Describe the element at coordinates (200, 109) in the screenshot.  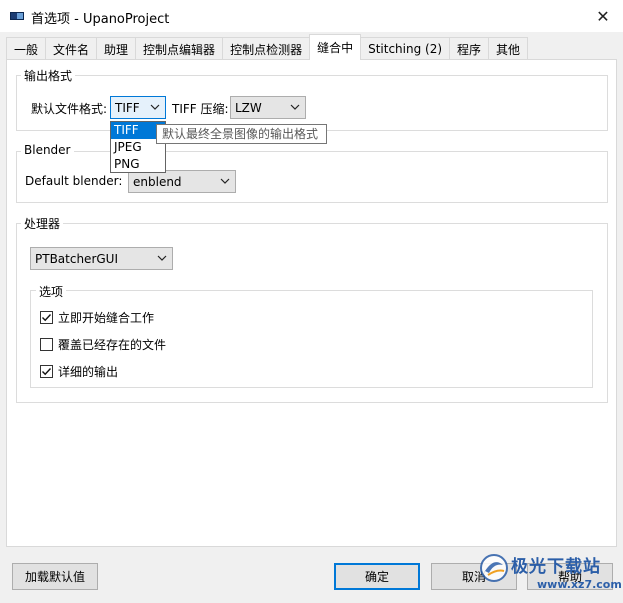
I see `tiff-compression-label: TIFF 压缩:` at that location.